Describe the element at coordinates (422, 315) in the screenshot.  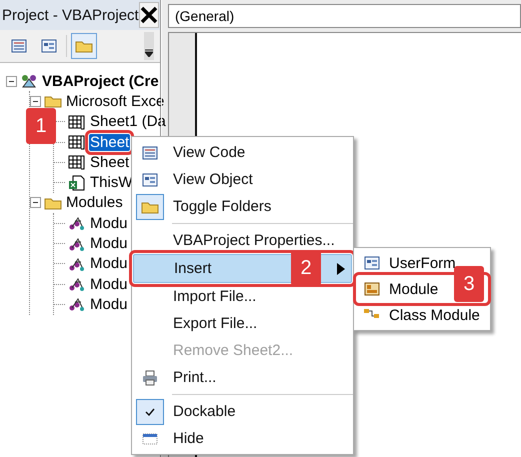
I see `menu-item: Class Module` at that location.